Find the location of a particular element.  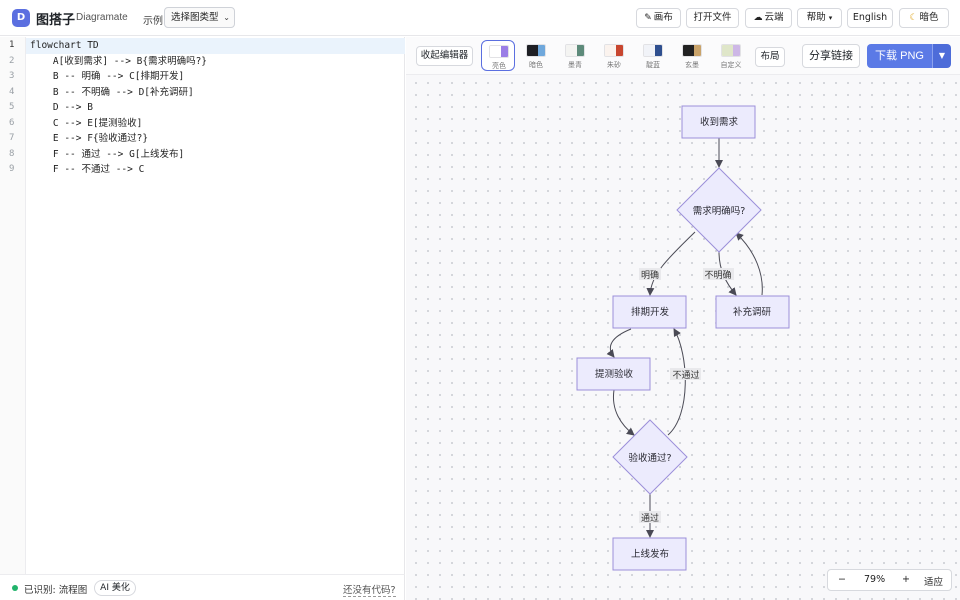

download-png-button: 下载 PNG is located at coordinates (899, 56).